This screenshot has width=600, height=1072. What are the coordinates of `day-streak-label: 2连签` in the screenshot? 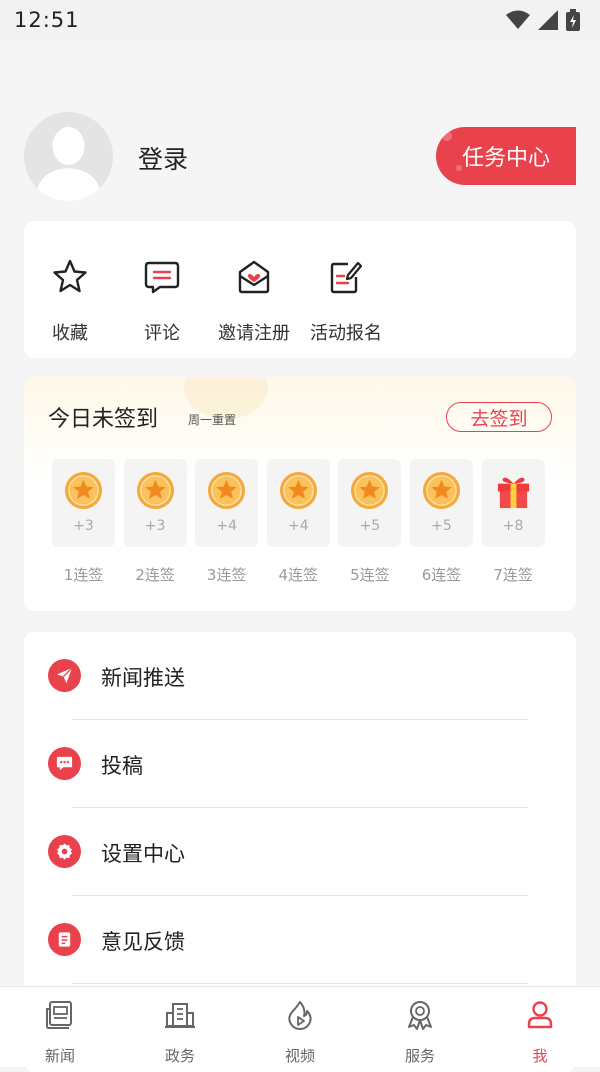 It's located at (155, 575).